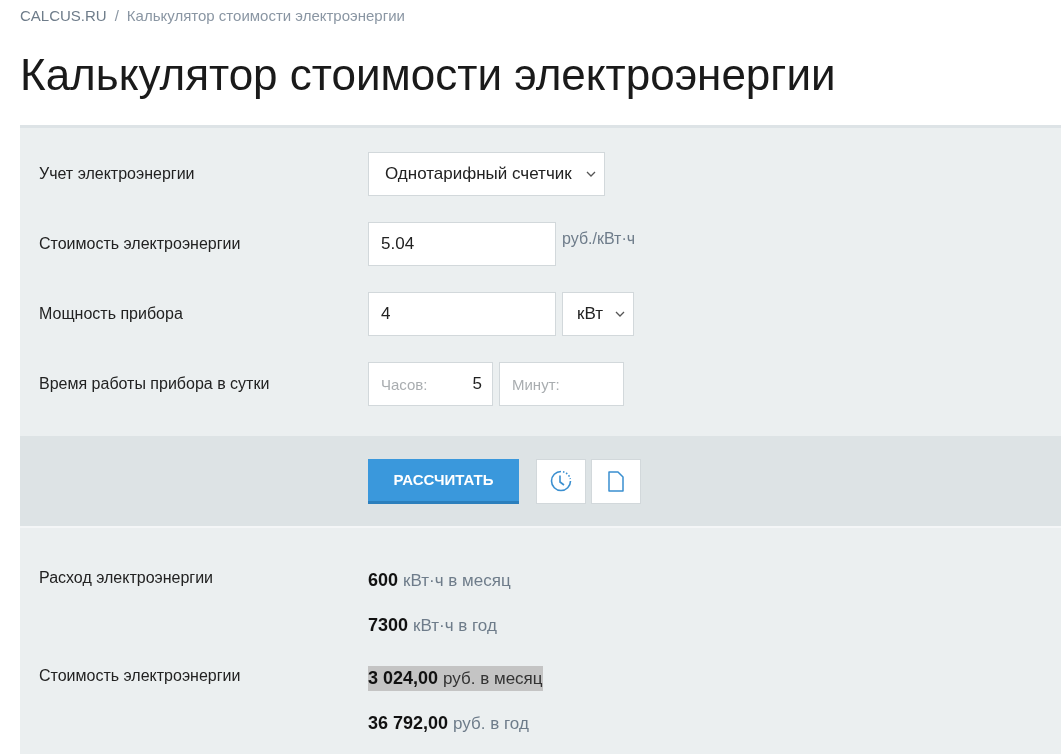 Image resolution: width=1061 pixels, height=754 pixels. I want to click on unit-dropdown: кВт, so click(598, 314).